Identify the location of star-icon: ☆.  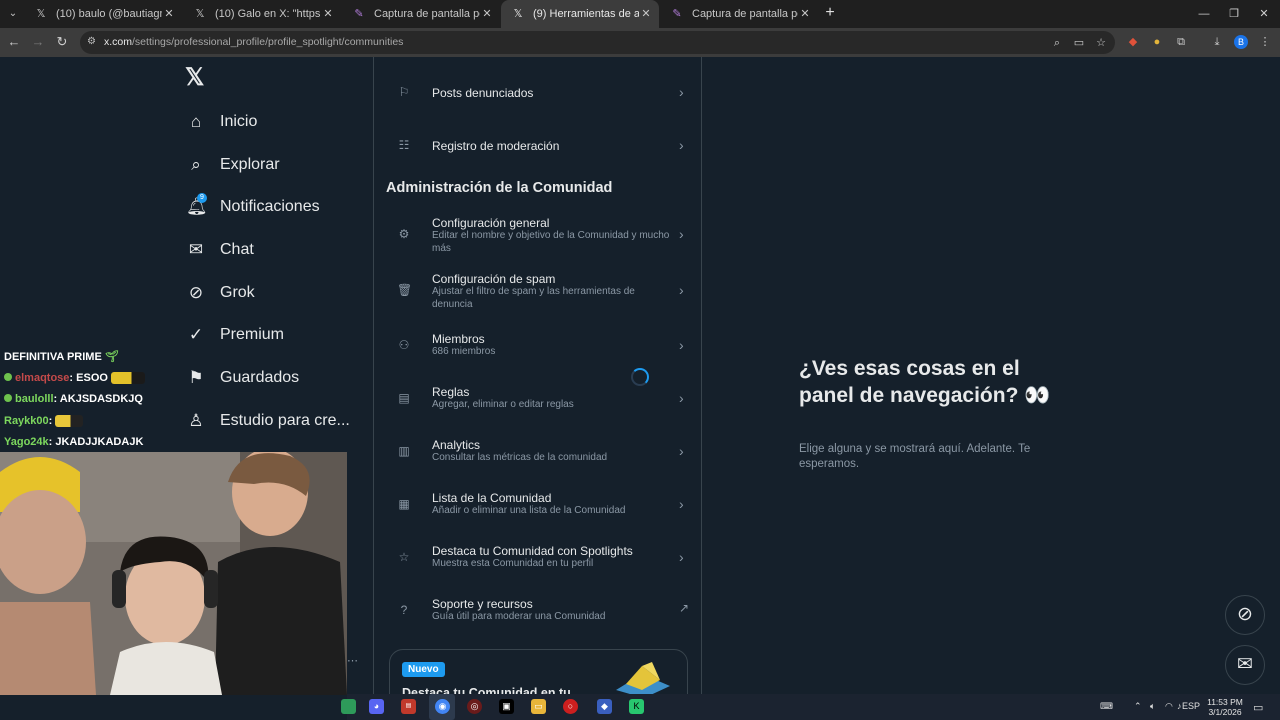
(404, 557).